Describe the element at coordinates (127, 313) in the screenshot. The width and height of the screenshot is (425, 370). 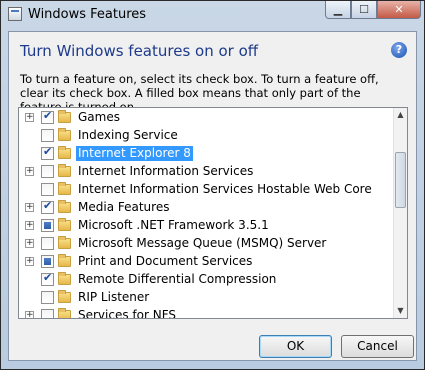
I see `feature-label: Services for NFS` at that location.